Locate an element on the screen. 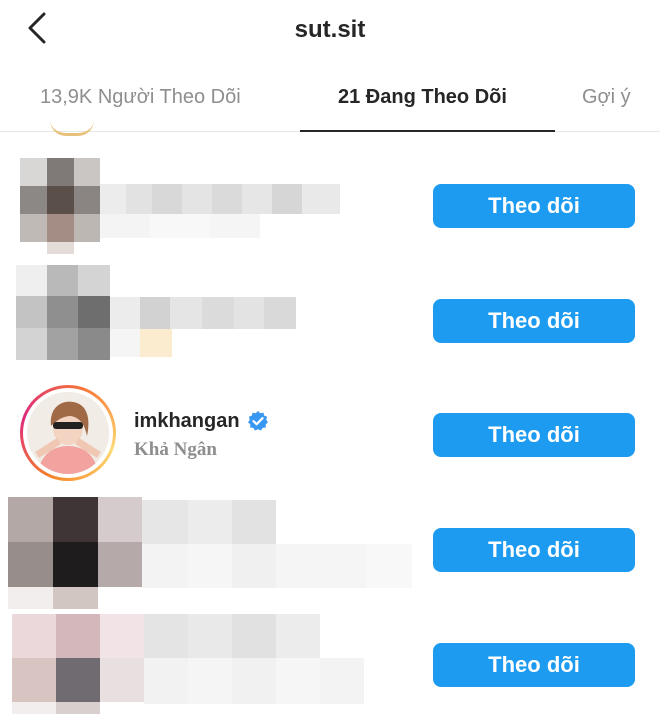 The width and height of the screenshot is (660, 721). tab-followers: 13,9K Người Theo Dõi is located at coordinates (140, 97).